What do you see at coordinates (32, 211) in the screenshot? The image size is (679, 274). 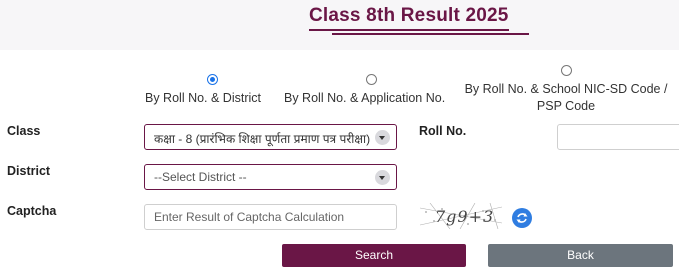 I see `captcha-label: Captcha` at bounding box center [32, 211].